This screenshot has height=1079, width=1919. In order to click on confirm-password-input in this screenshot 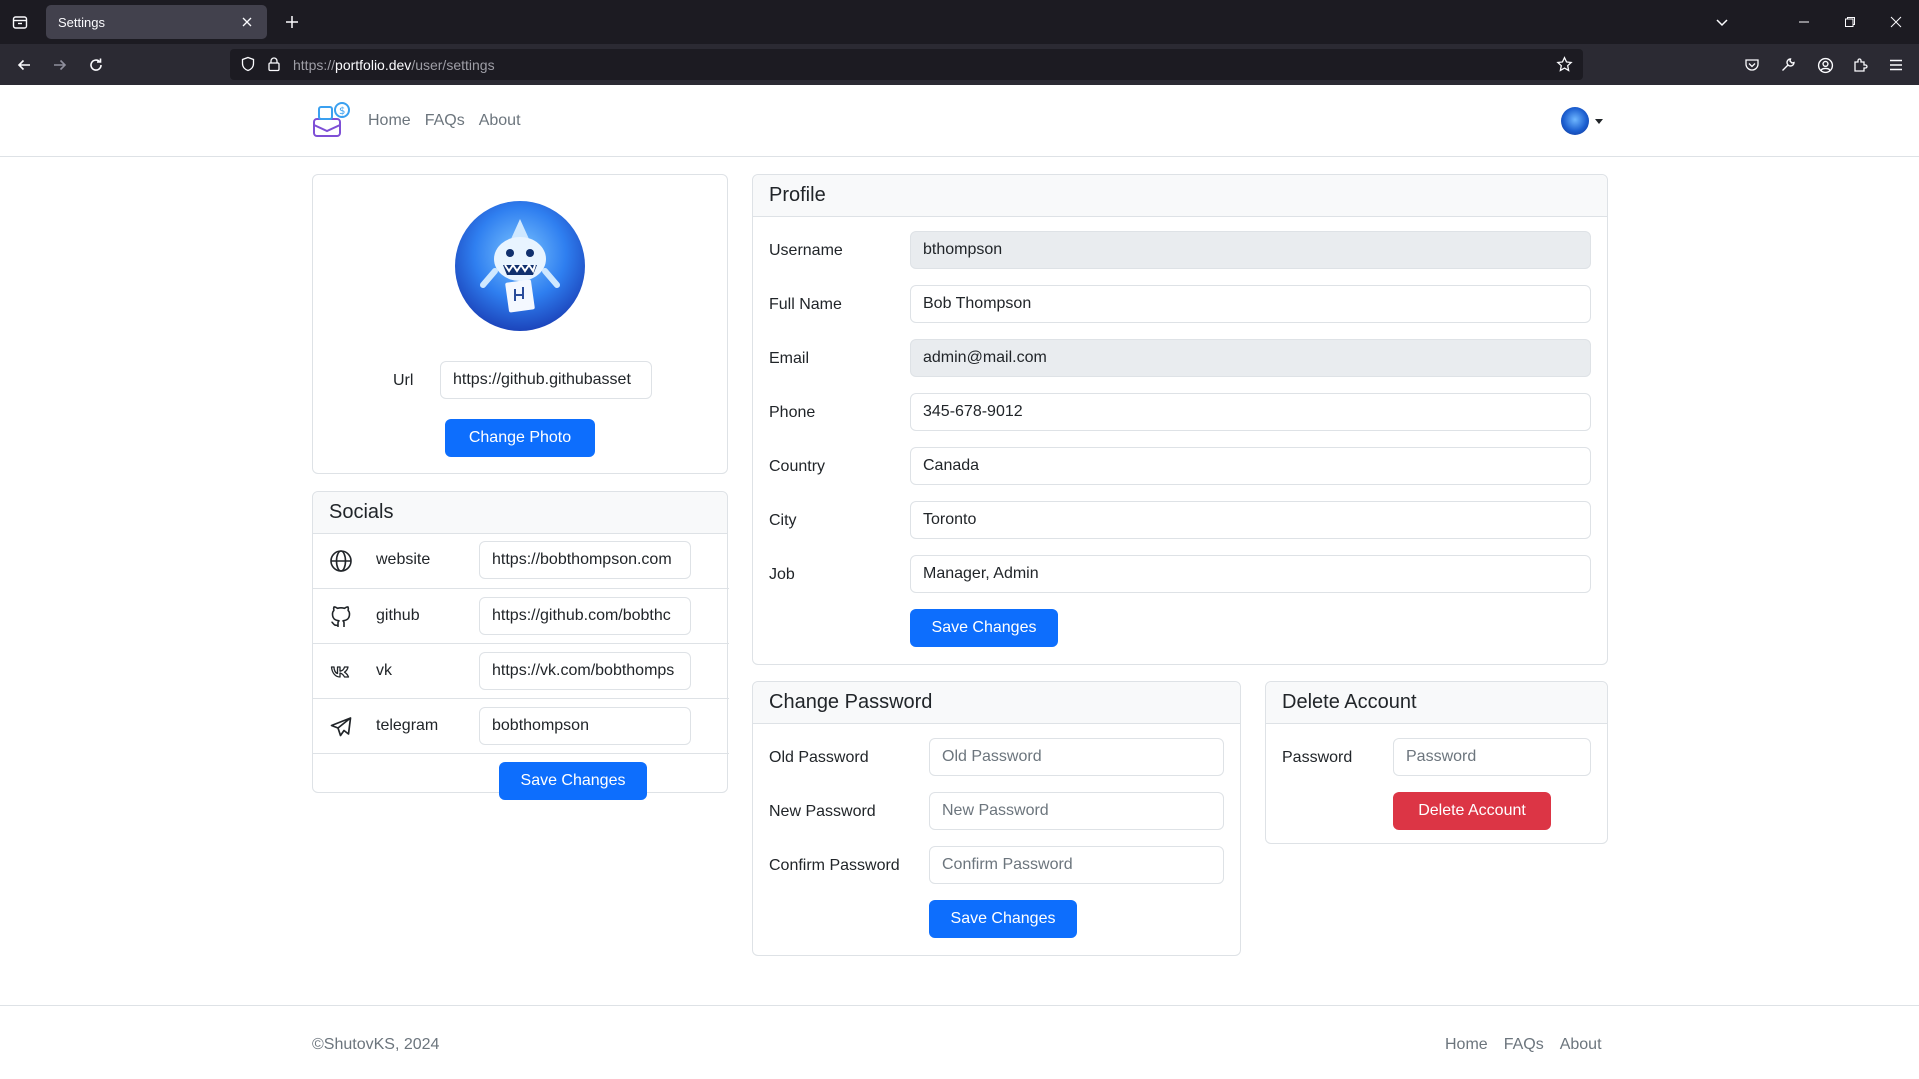, I will do `click(1076, 865)`.